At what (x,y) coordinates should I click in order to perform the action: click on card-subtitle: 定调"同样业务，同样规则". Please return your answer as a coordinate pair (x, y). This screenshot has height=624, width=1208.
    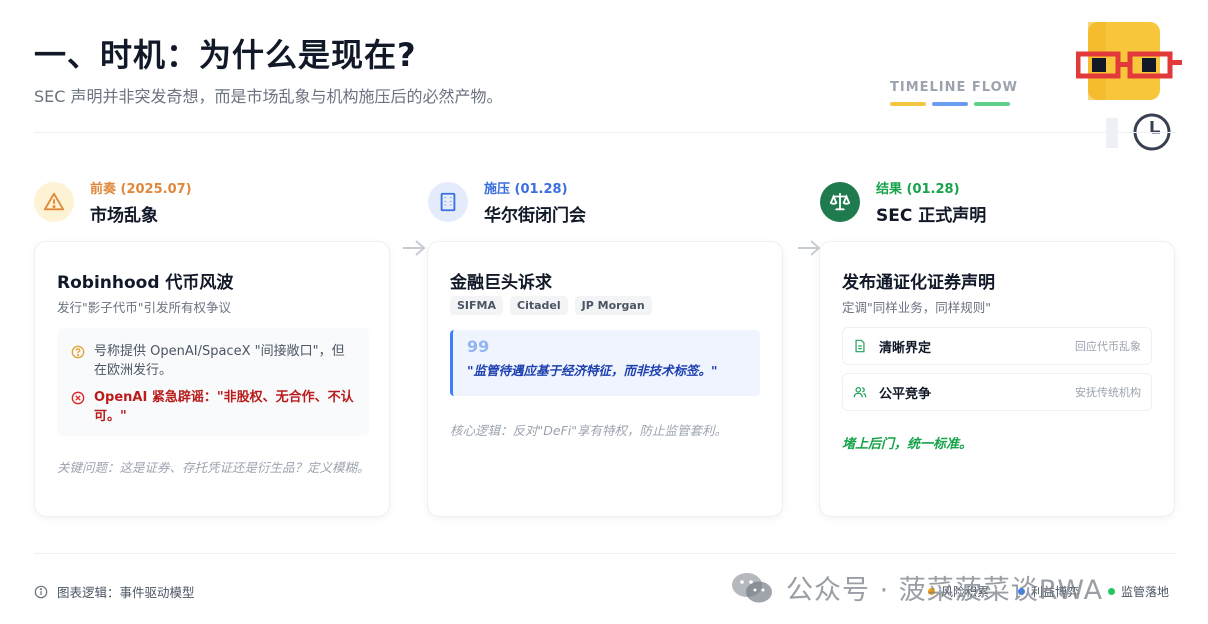
    Looking at the image, I should click on (916, 307).